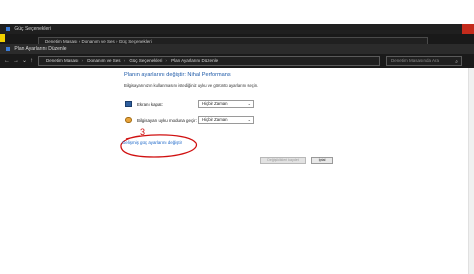  Describe the element at coordinates (237, 29) in the screenshot. I see `back-window-titlebar: Güç Seçenekleri` at that location.